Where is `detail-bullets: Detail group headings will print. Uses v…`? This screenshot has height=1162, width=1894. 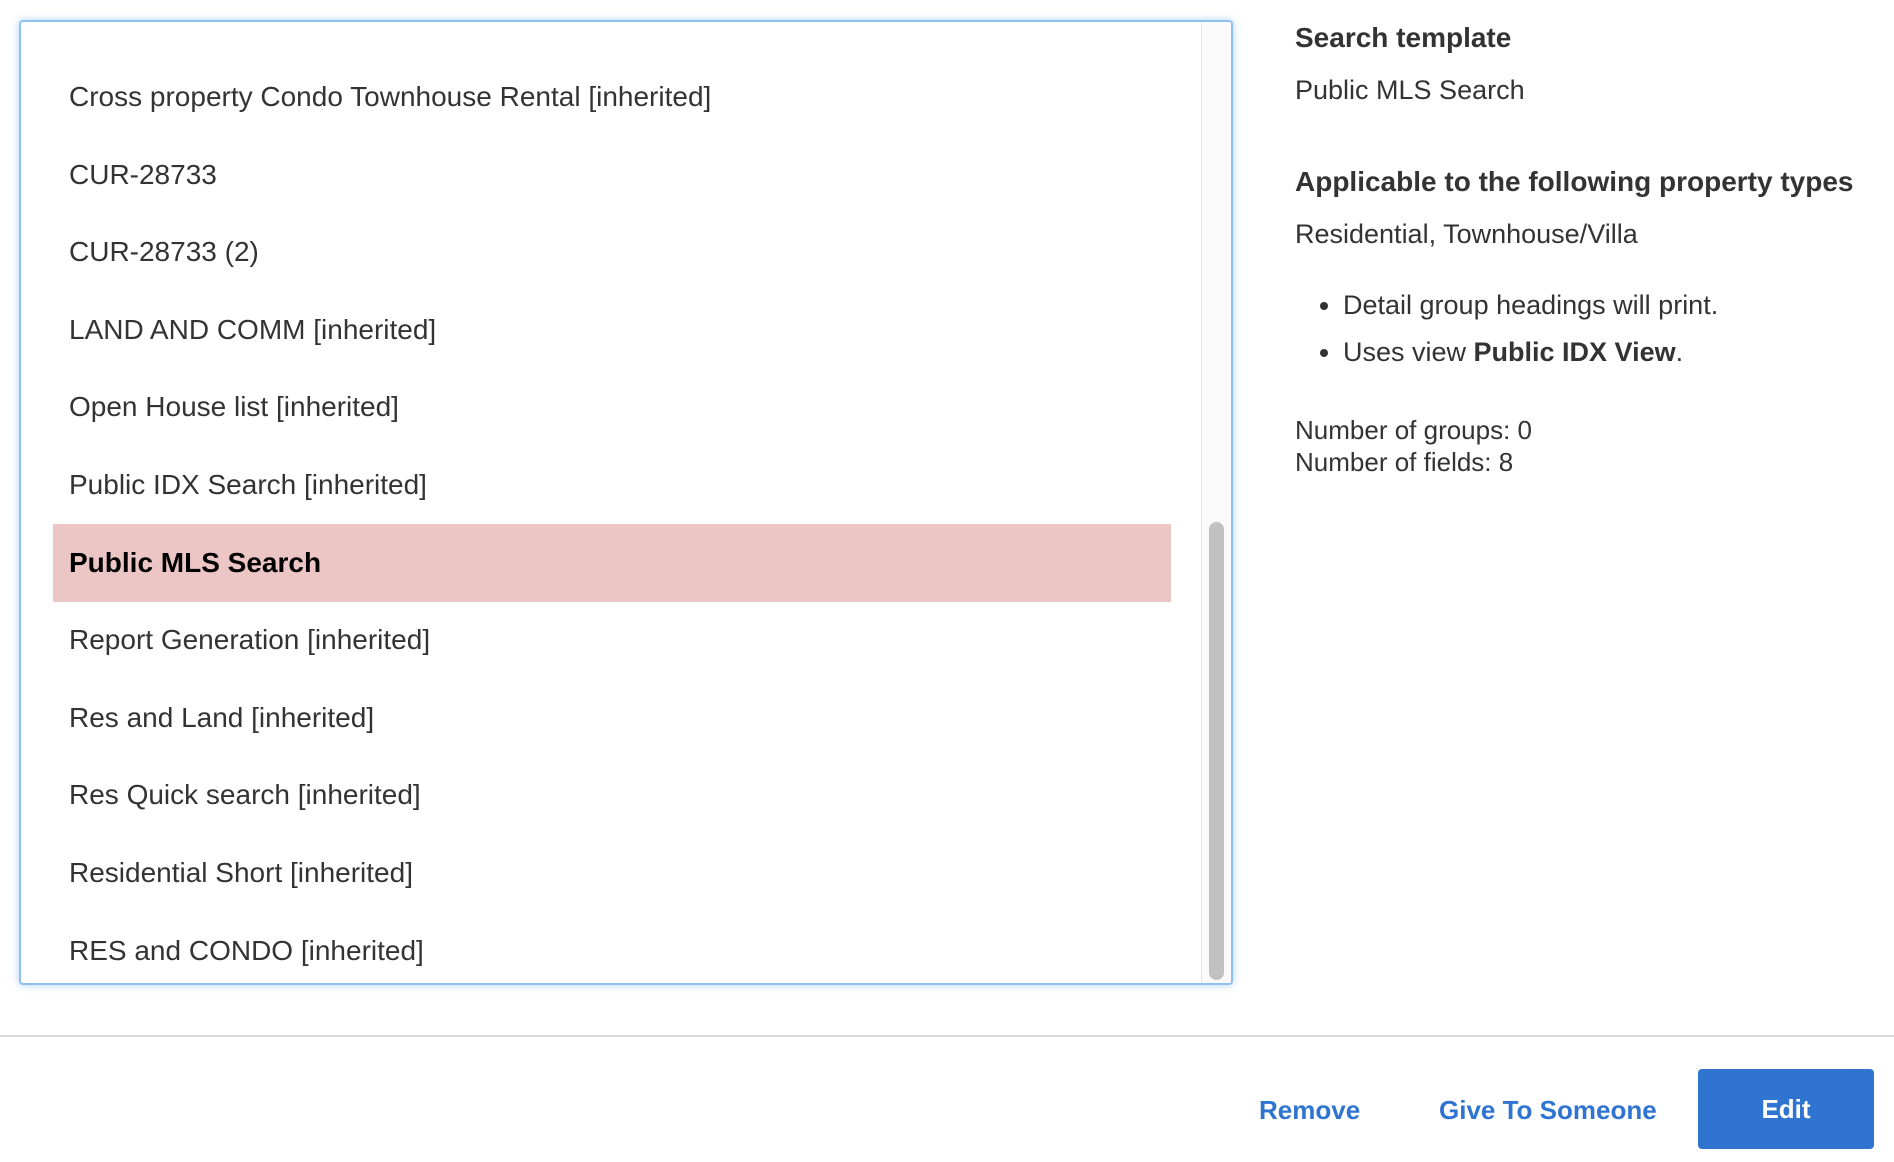 detail-bullets: Detail group headings will print. Uses v… is located at coordinates (1590, 329).